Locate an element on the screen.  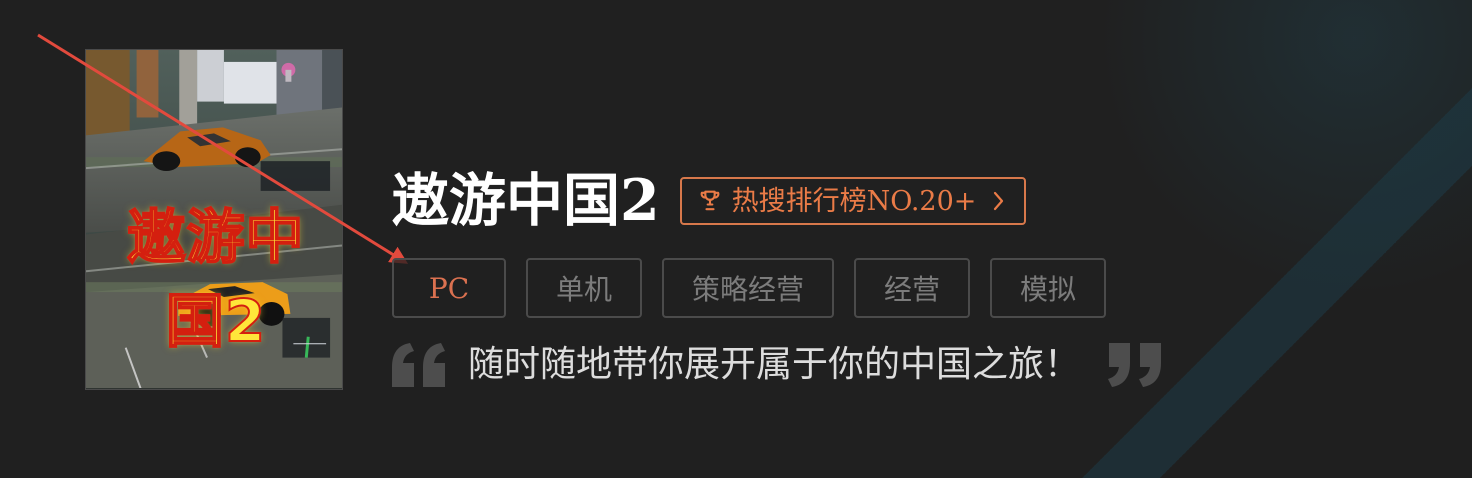
slogan-text: 随时随地带你展开属于你的中国之旅！ is located at coordinates (774, 364).